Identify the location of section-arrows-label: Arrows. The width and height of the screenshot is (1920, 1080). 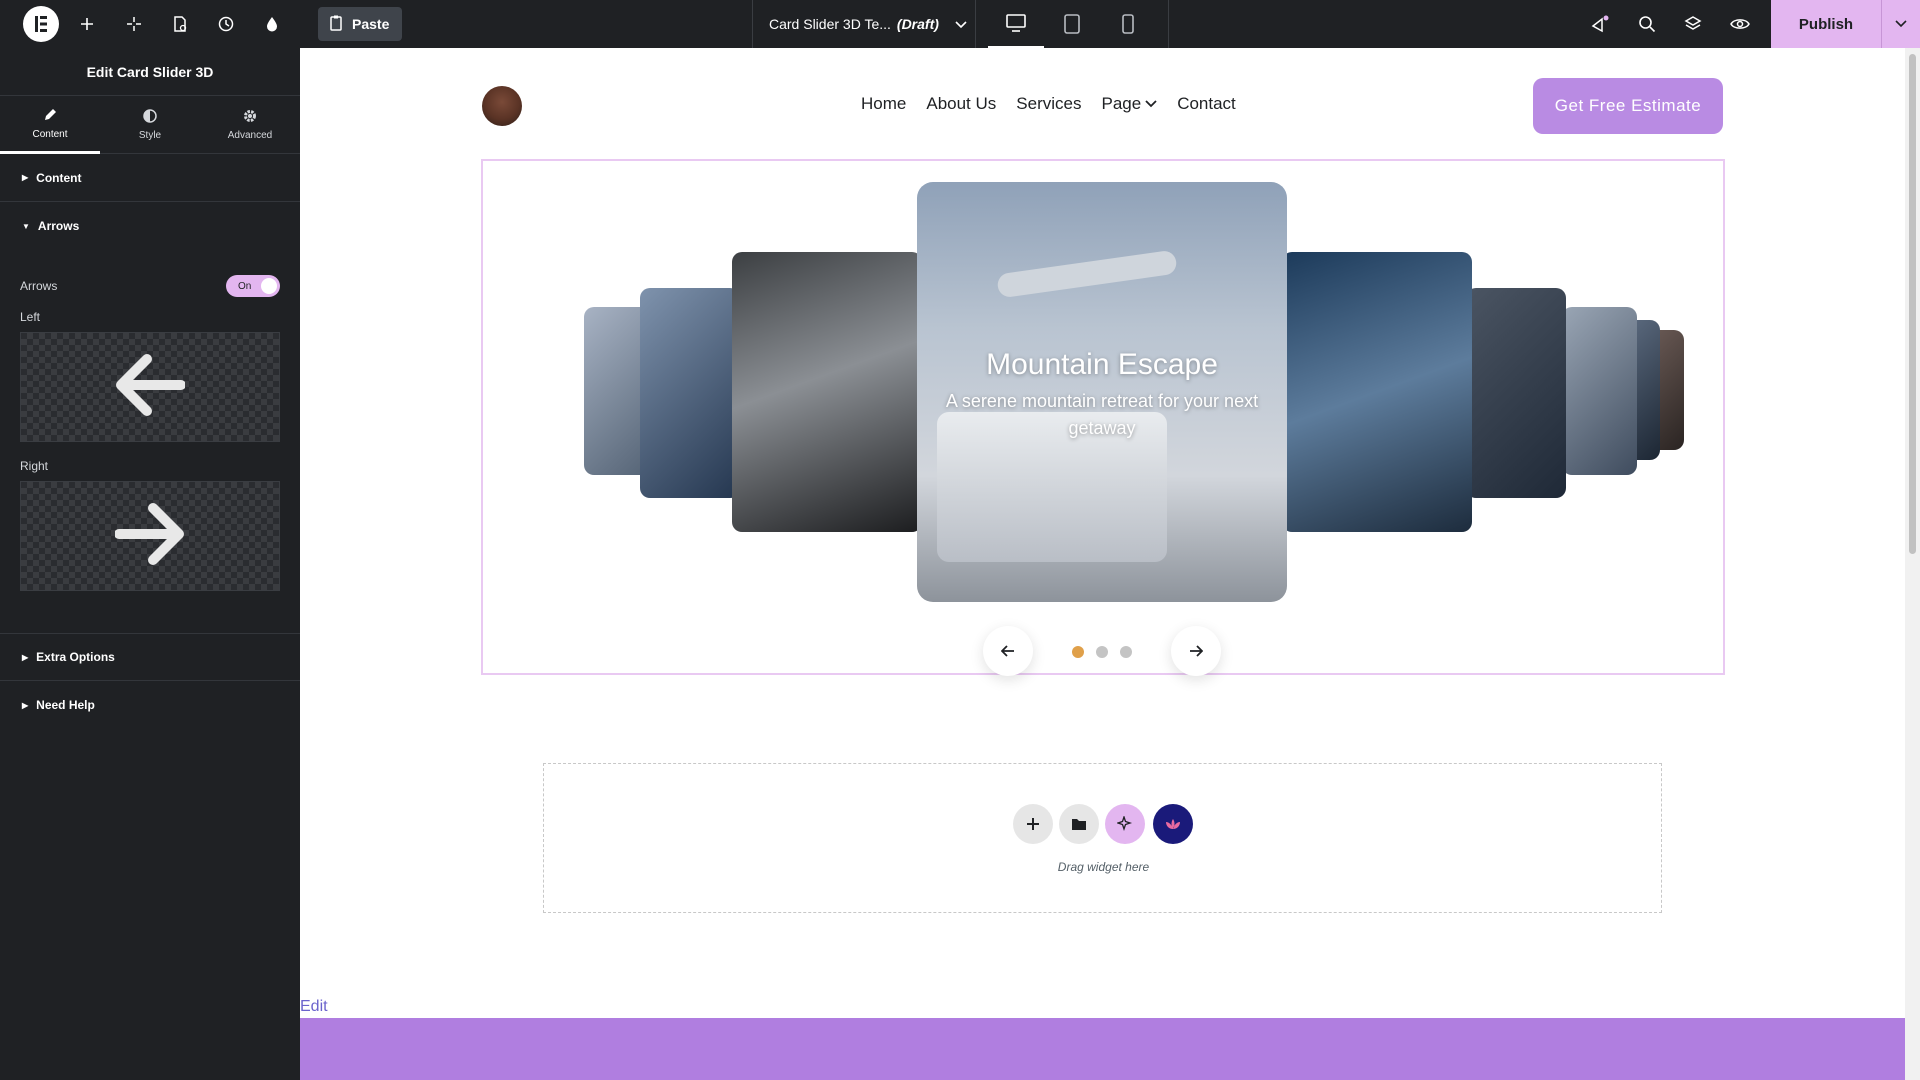
(58, 226).